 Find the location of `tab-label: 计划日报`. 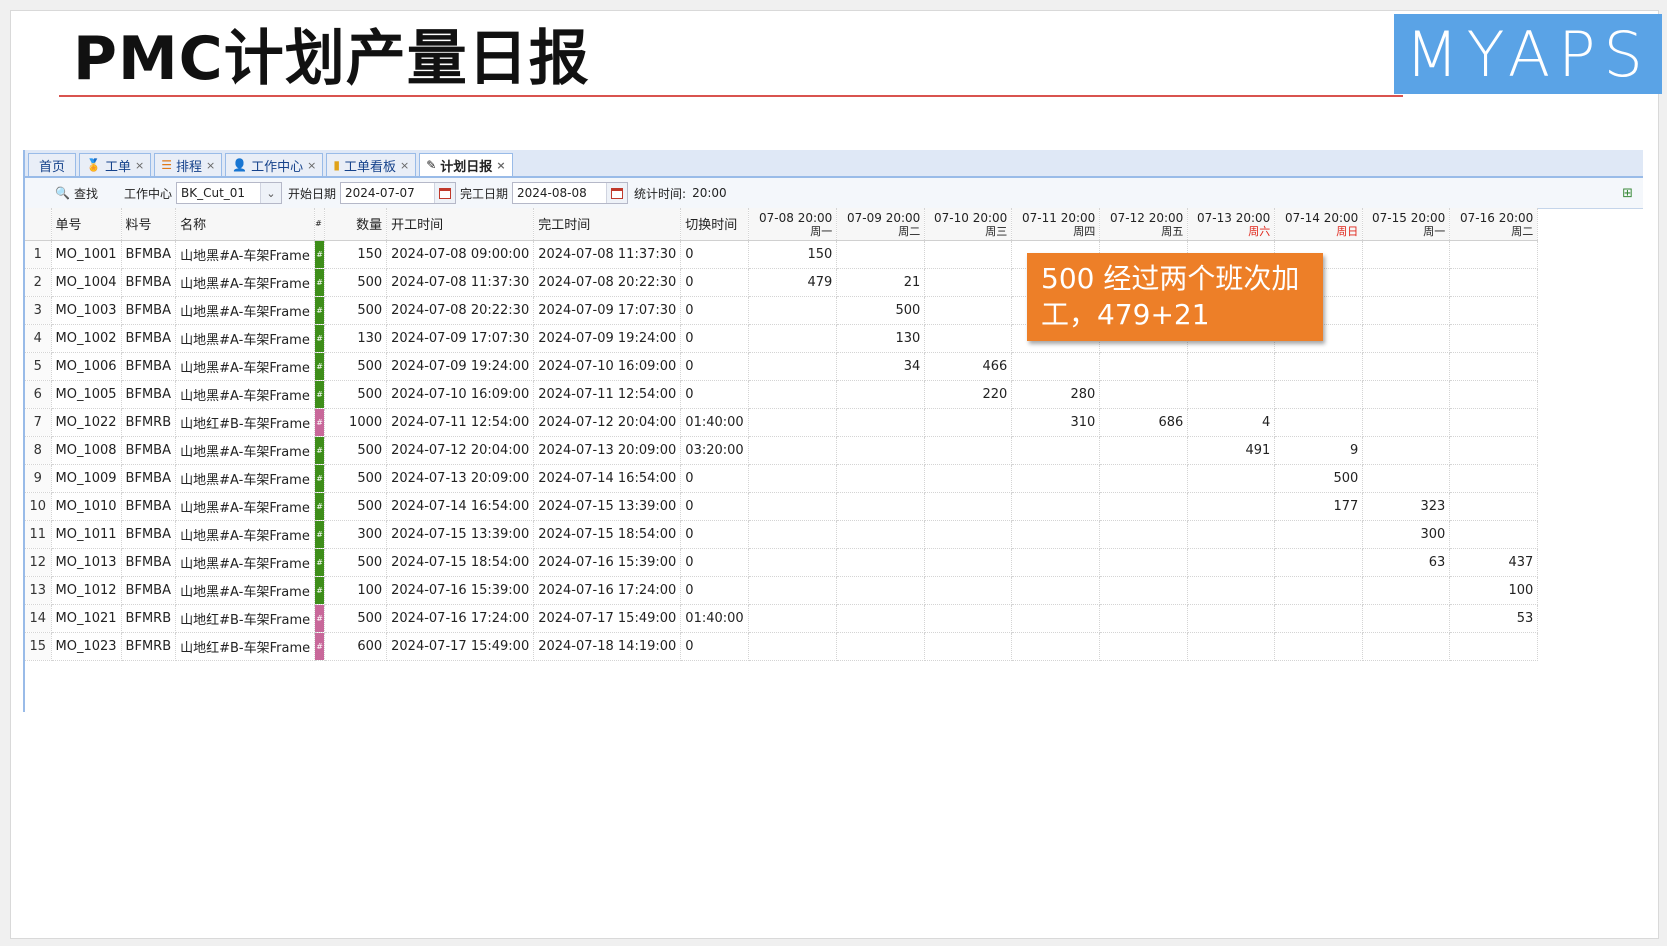

tab-label: 计划日报 is located at coordinates (466, 167).